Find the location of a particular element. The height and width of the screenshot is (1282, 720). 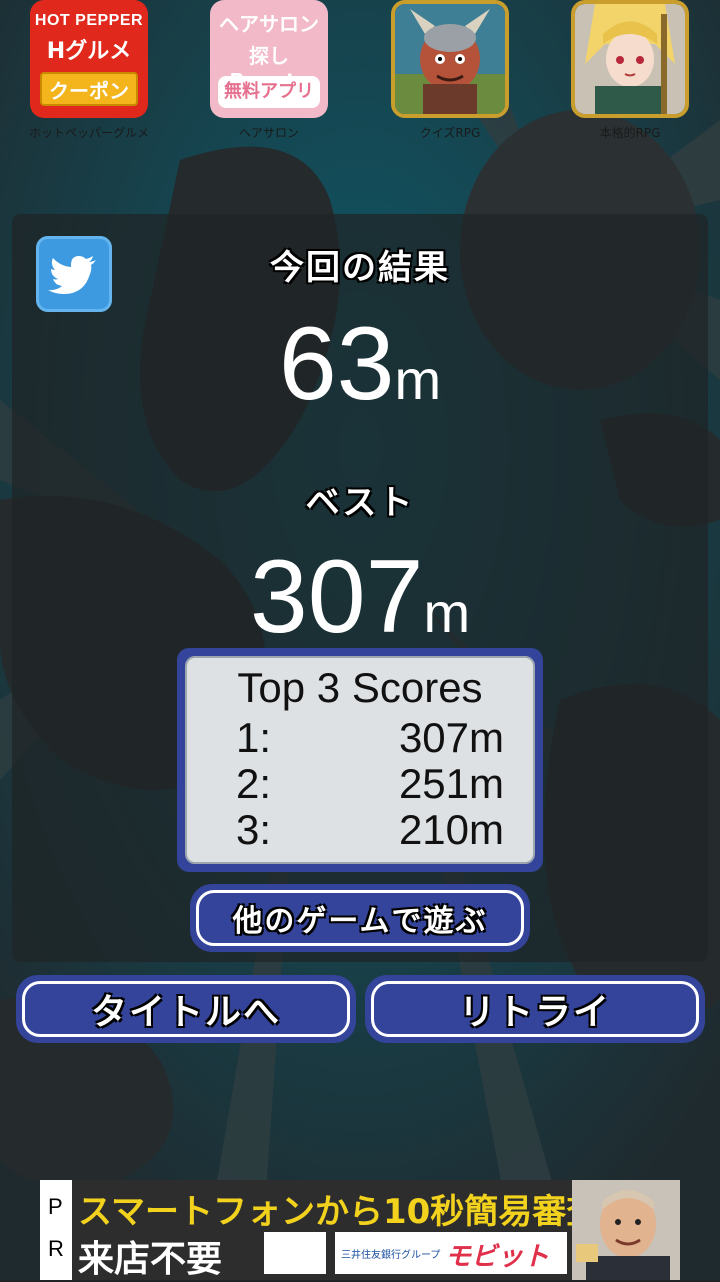

ad-logo-group: 三井住友銀行グループ is located at coordinates (391, 1255).